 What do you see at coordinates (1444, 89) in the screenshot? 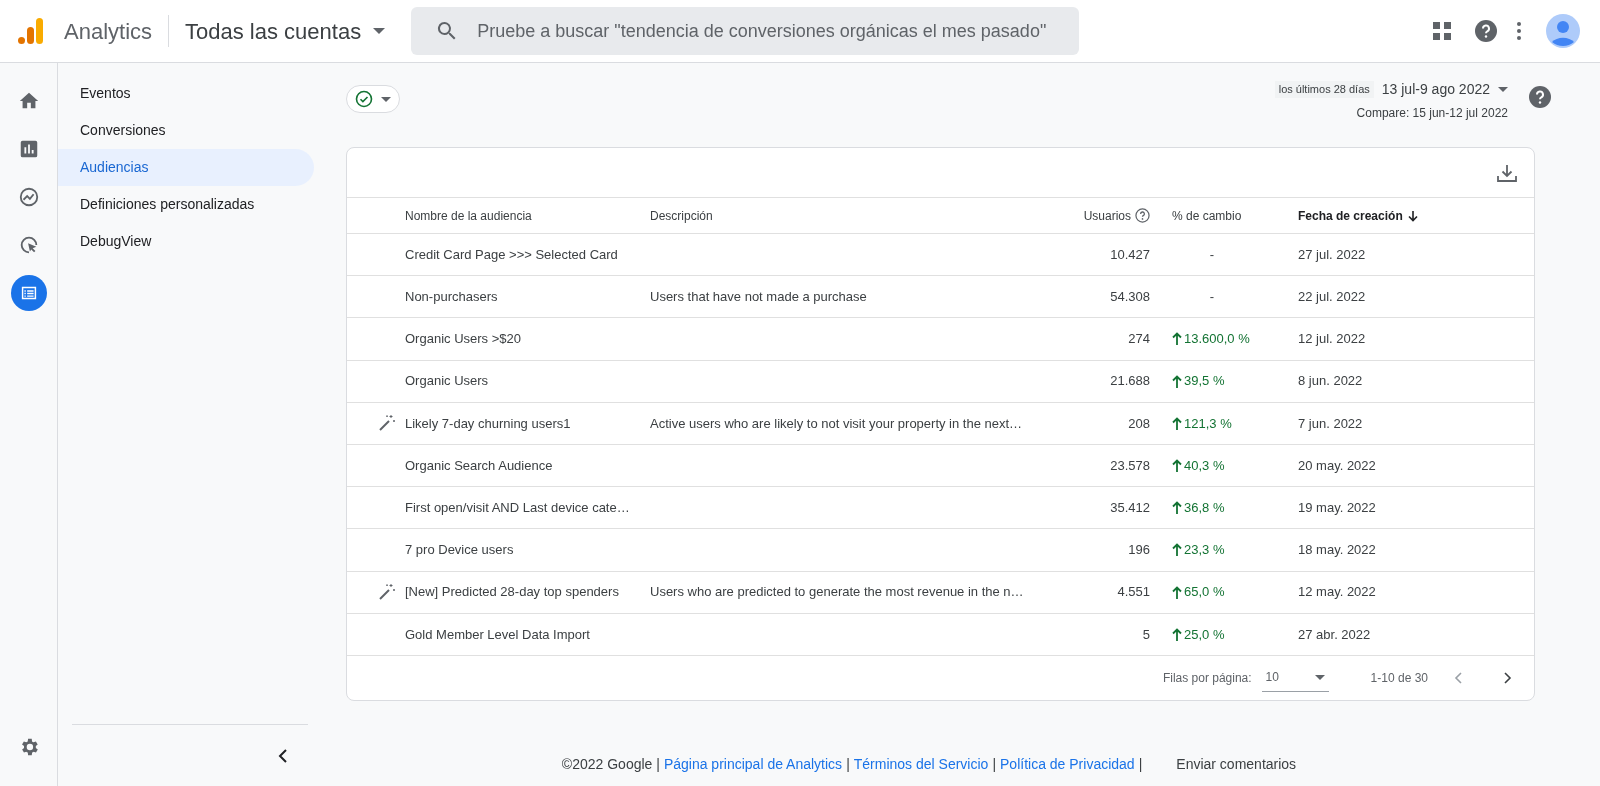
I see `date-range-selector: 13 jul-9 ago 2022` at bounding box center [1444, 89].